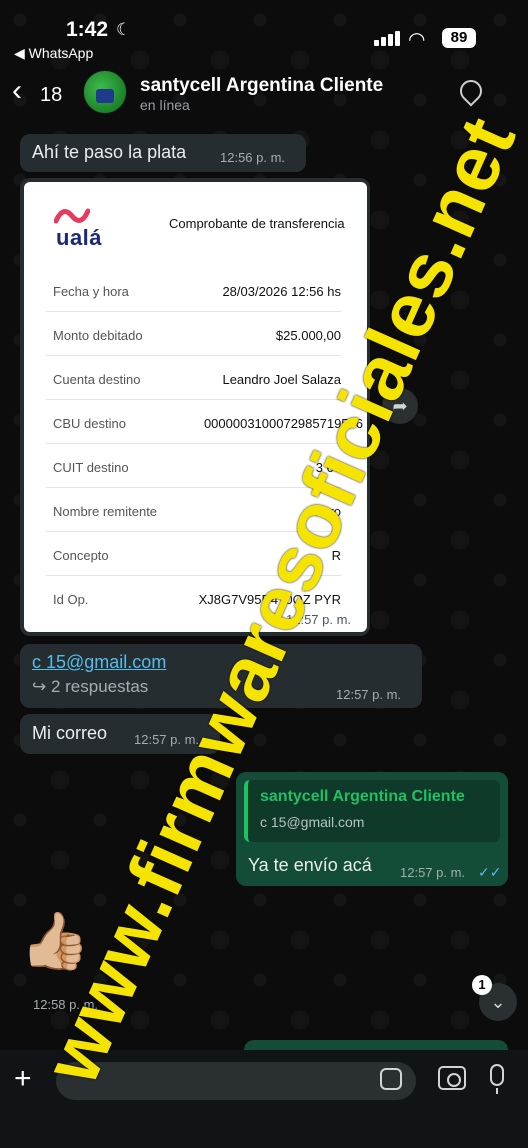 The image size is (528, 1148). Describe the element at coordinates (452, 1078) in the screenshot. I see `camera-icon` at that location.